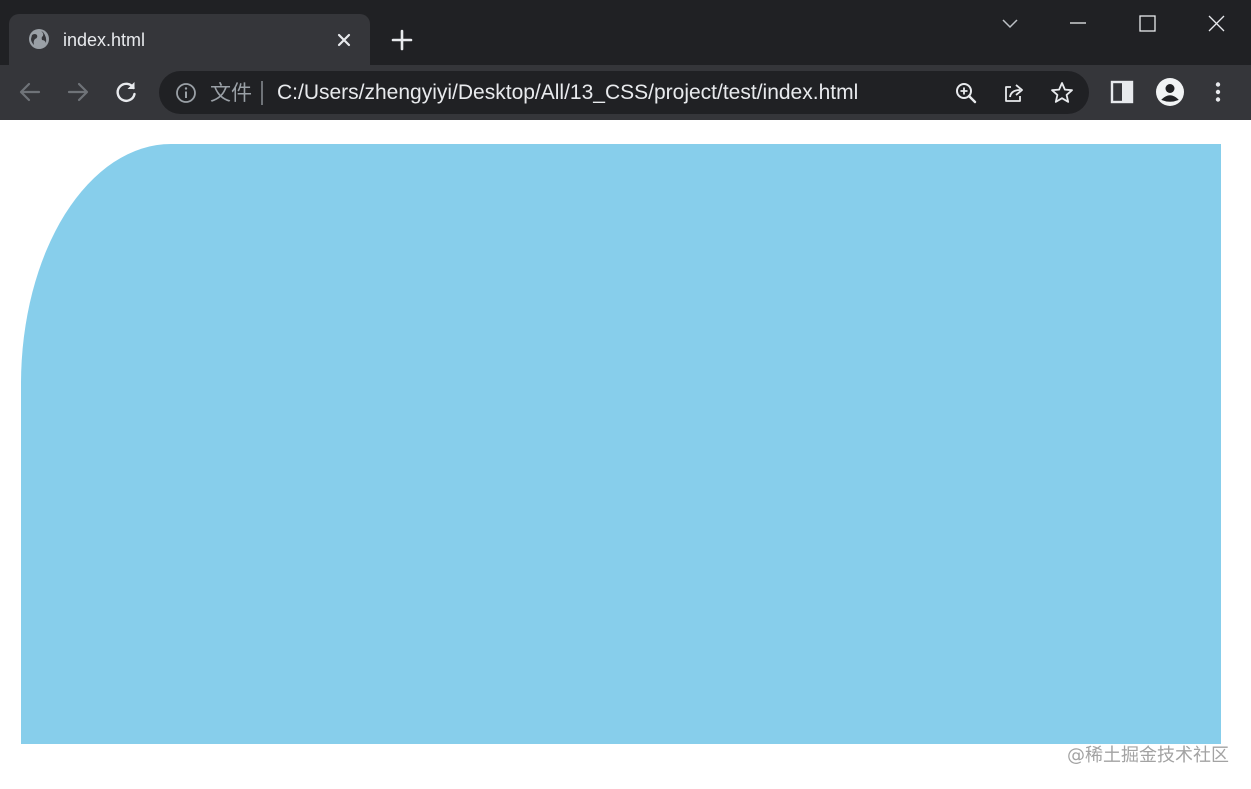  Describe the element at coordinates (126, 92) in the screenshot. I see `reload-icon` at that location.